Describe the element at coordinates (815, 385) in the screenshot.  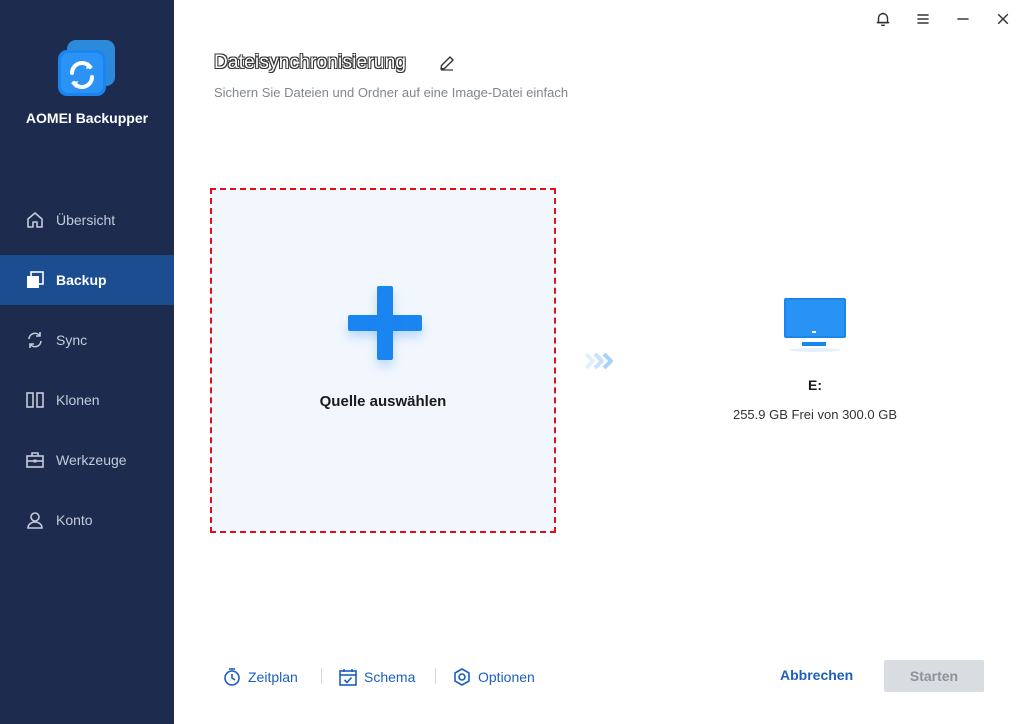
I see `destination-drive: E:` at that location.